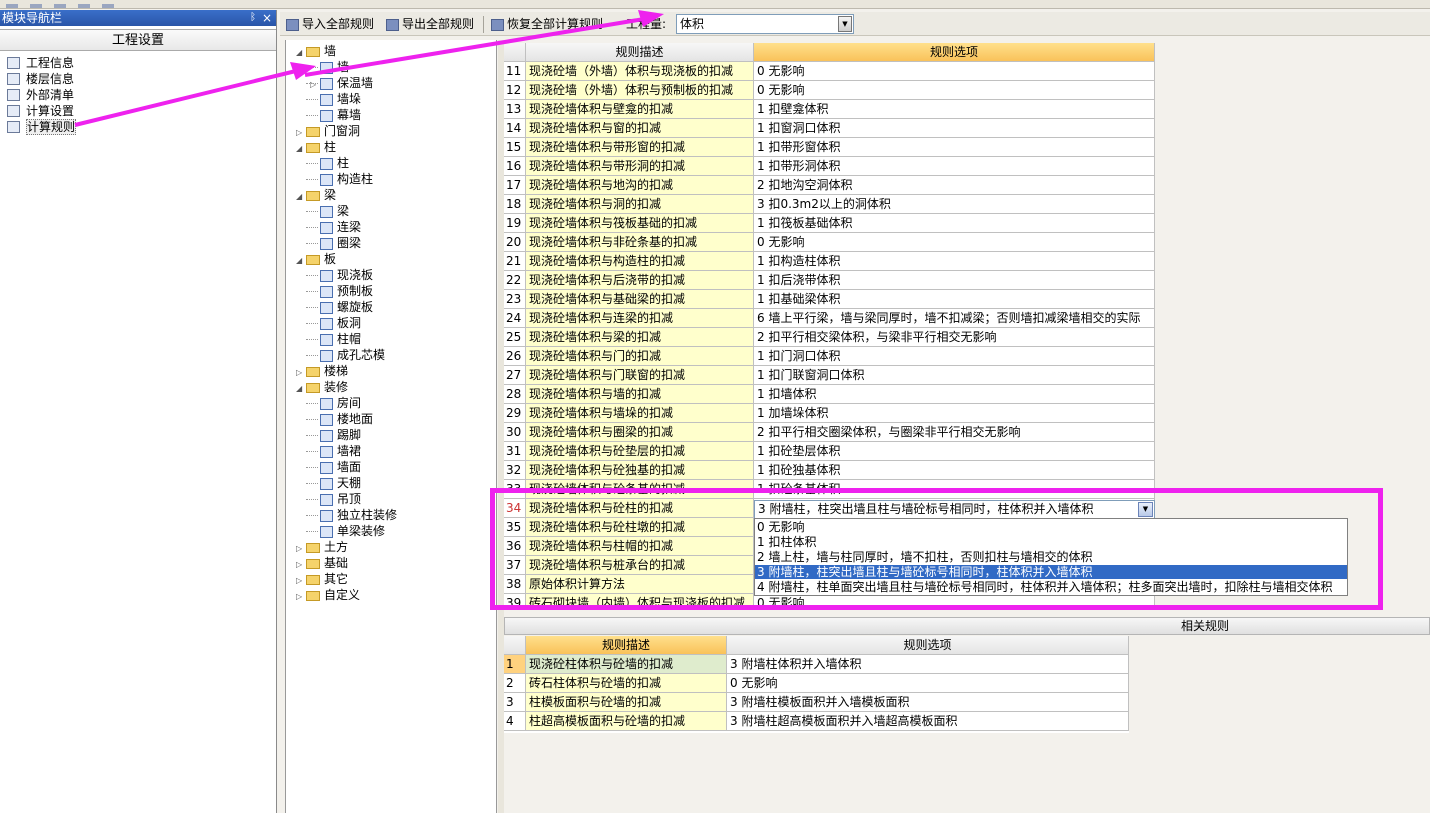 The width and height of the screenshot is (1430, 813). What do you see at coordinates (253, 18) in the screenshot?
I see `pin-icon: ᛒ` at bounding box center [253, 18].